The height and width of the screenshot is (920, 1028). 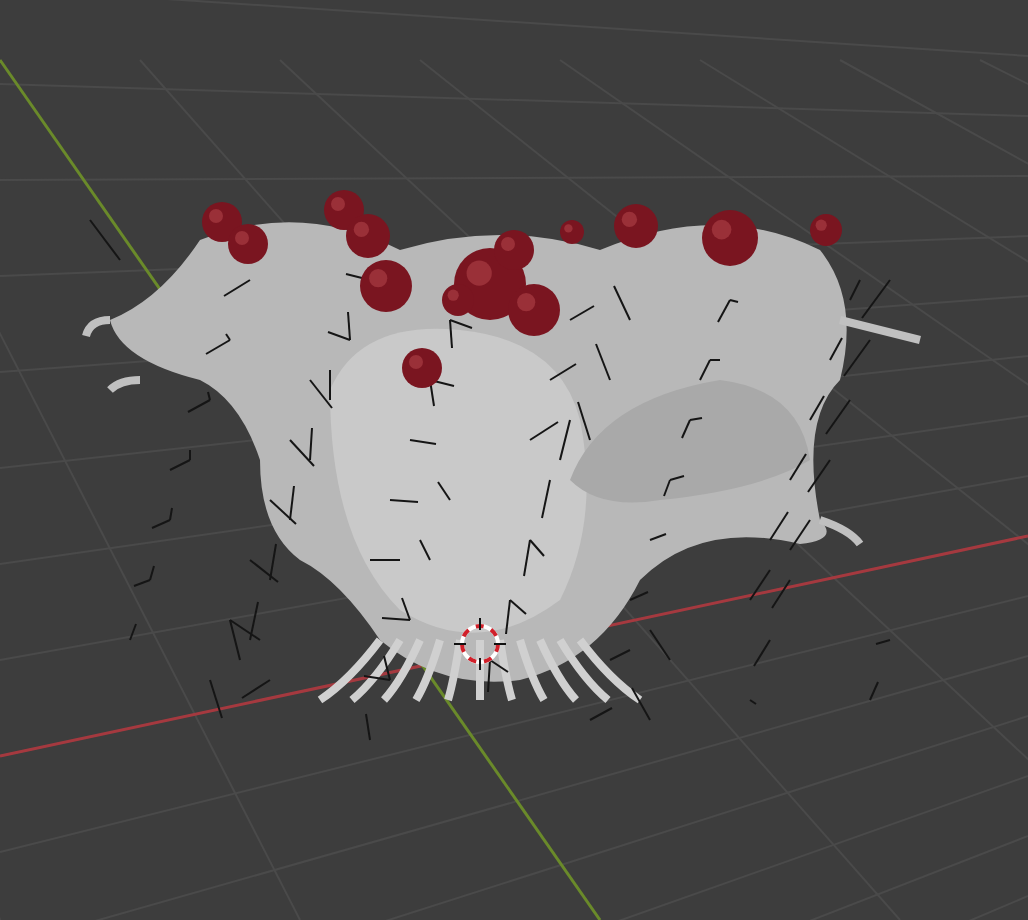 What do you see at coordinates (480, 644) in the screenshot?
I see `3d-cursor-icon` at bounding box center [480, 644].